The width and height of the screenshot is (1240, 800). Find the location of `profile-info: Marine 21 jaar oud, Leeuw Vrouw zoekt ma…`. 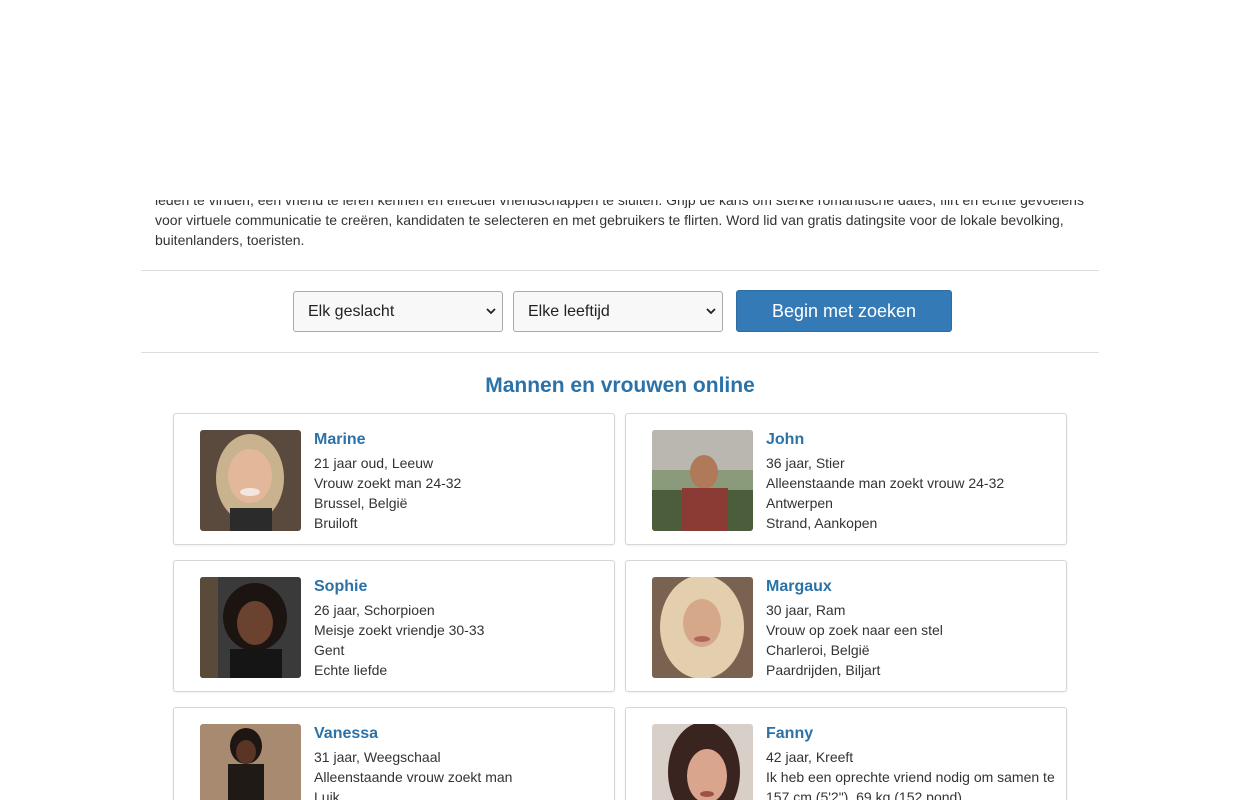

profile-info: Marine 21 jaar oud, Leeuw Vrouw zoekt ma… is located at coordinates (464, 482).